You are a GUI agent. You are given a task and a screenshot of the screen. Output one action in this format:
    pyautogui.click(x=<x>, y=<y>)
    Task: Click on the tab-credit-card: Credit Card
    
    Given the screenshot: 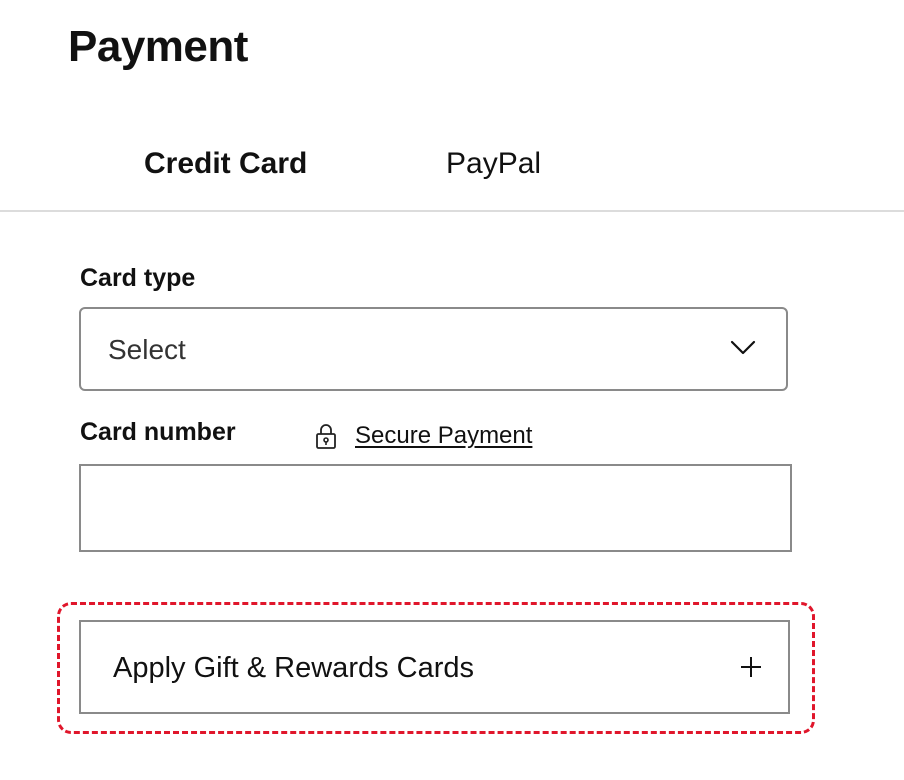 What is the action you would take?
    pyautogui.click(x=225, y=164)
    